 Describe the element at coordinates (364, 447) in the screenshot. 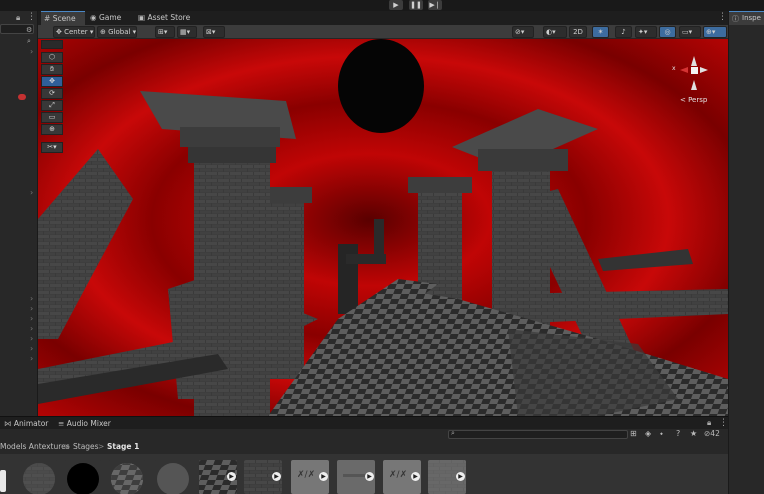

I see `breadcrumb: Models Antextures > Stages > Stage 1` at that location.